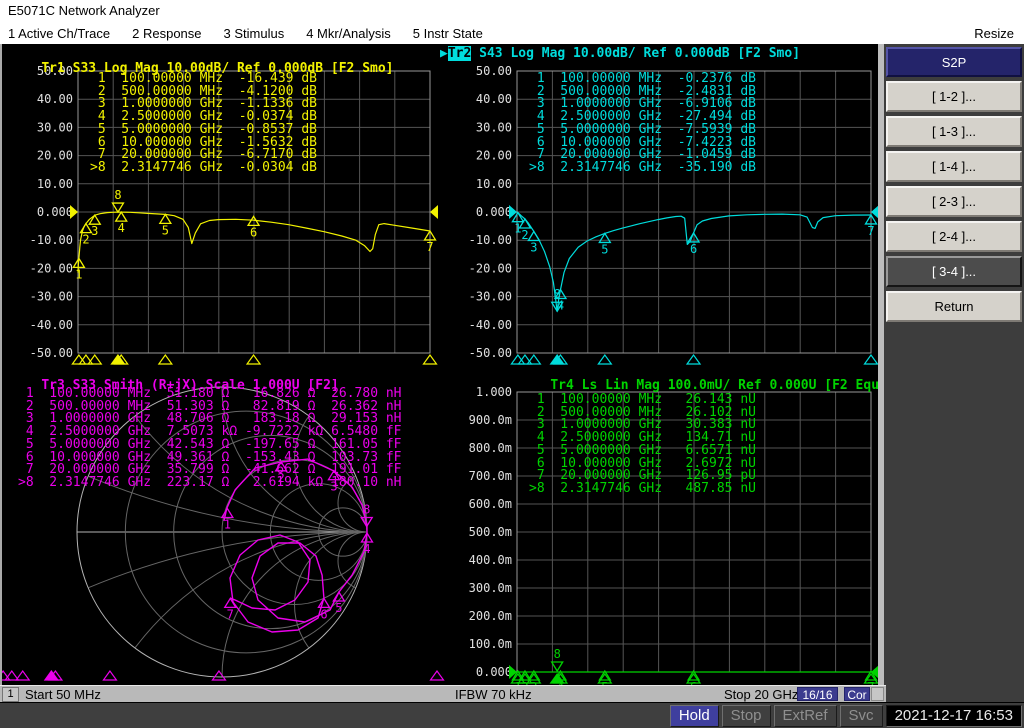  I want to click on softkey-header-s2p: S2P, so click(954, 62).